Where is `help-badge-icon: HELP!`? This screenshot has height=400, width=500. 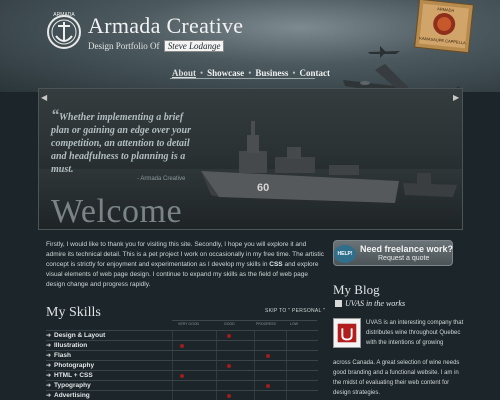
help-badge-icon: HELP! is located at coordinates (345, 254).